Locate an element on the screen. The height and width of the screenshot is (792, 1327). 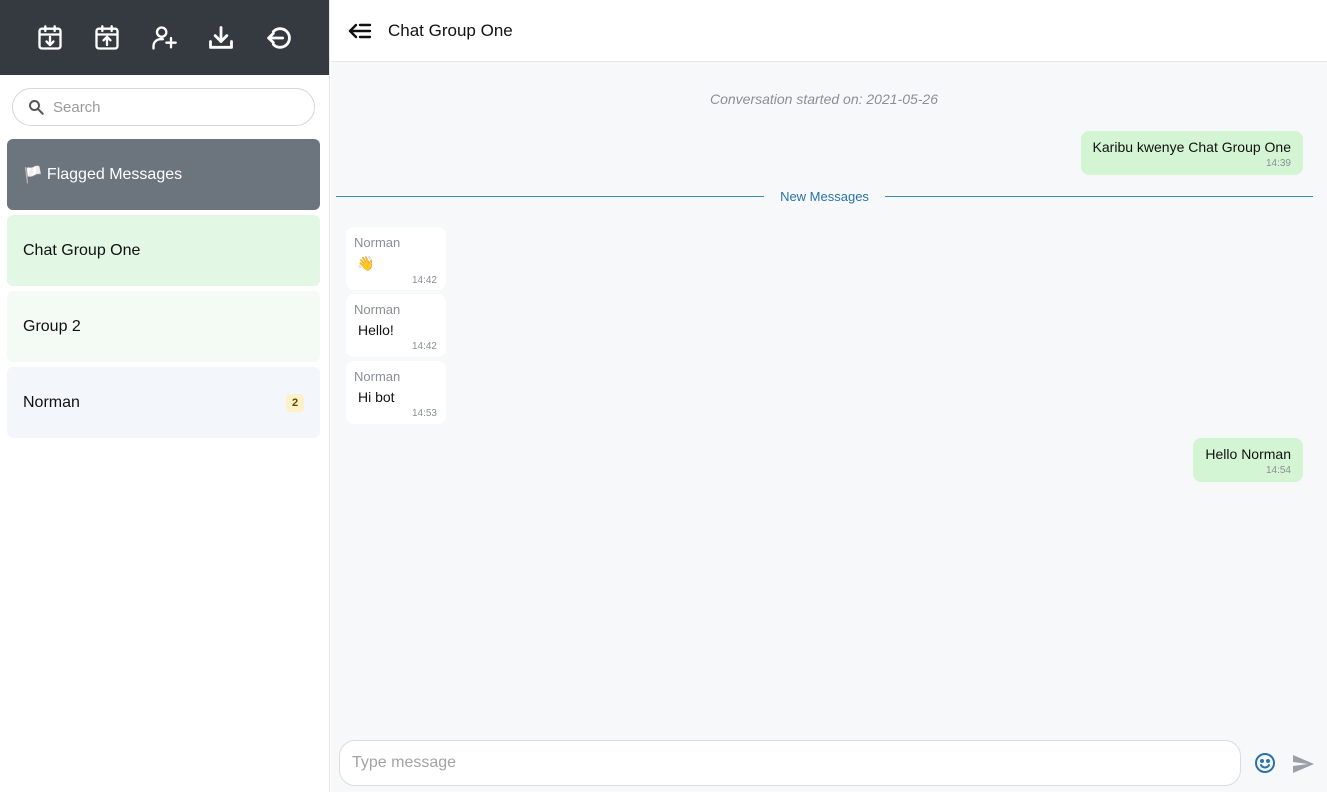
conversation-start-note: Conversation started on: 2021-05-26 is located at coordinates (824, 99).